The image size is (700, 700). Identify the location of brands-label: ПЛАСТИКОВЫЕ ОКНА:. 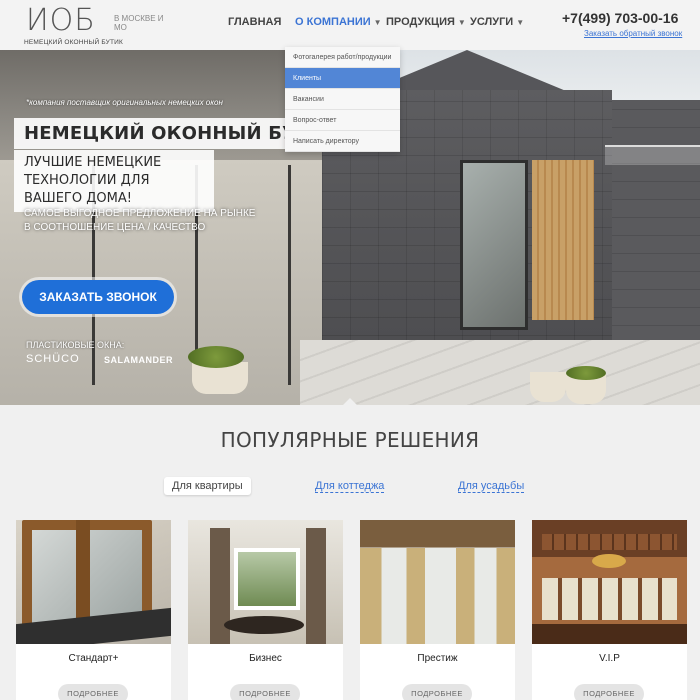
(75, 345).